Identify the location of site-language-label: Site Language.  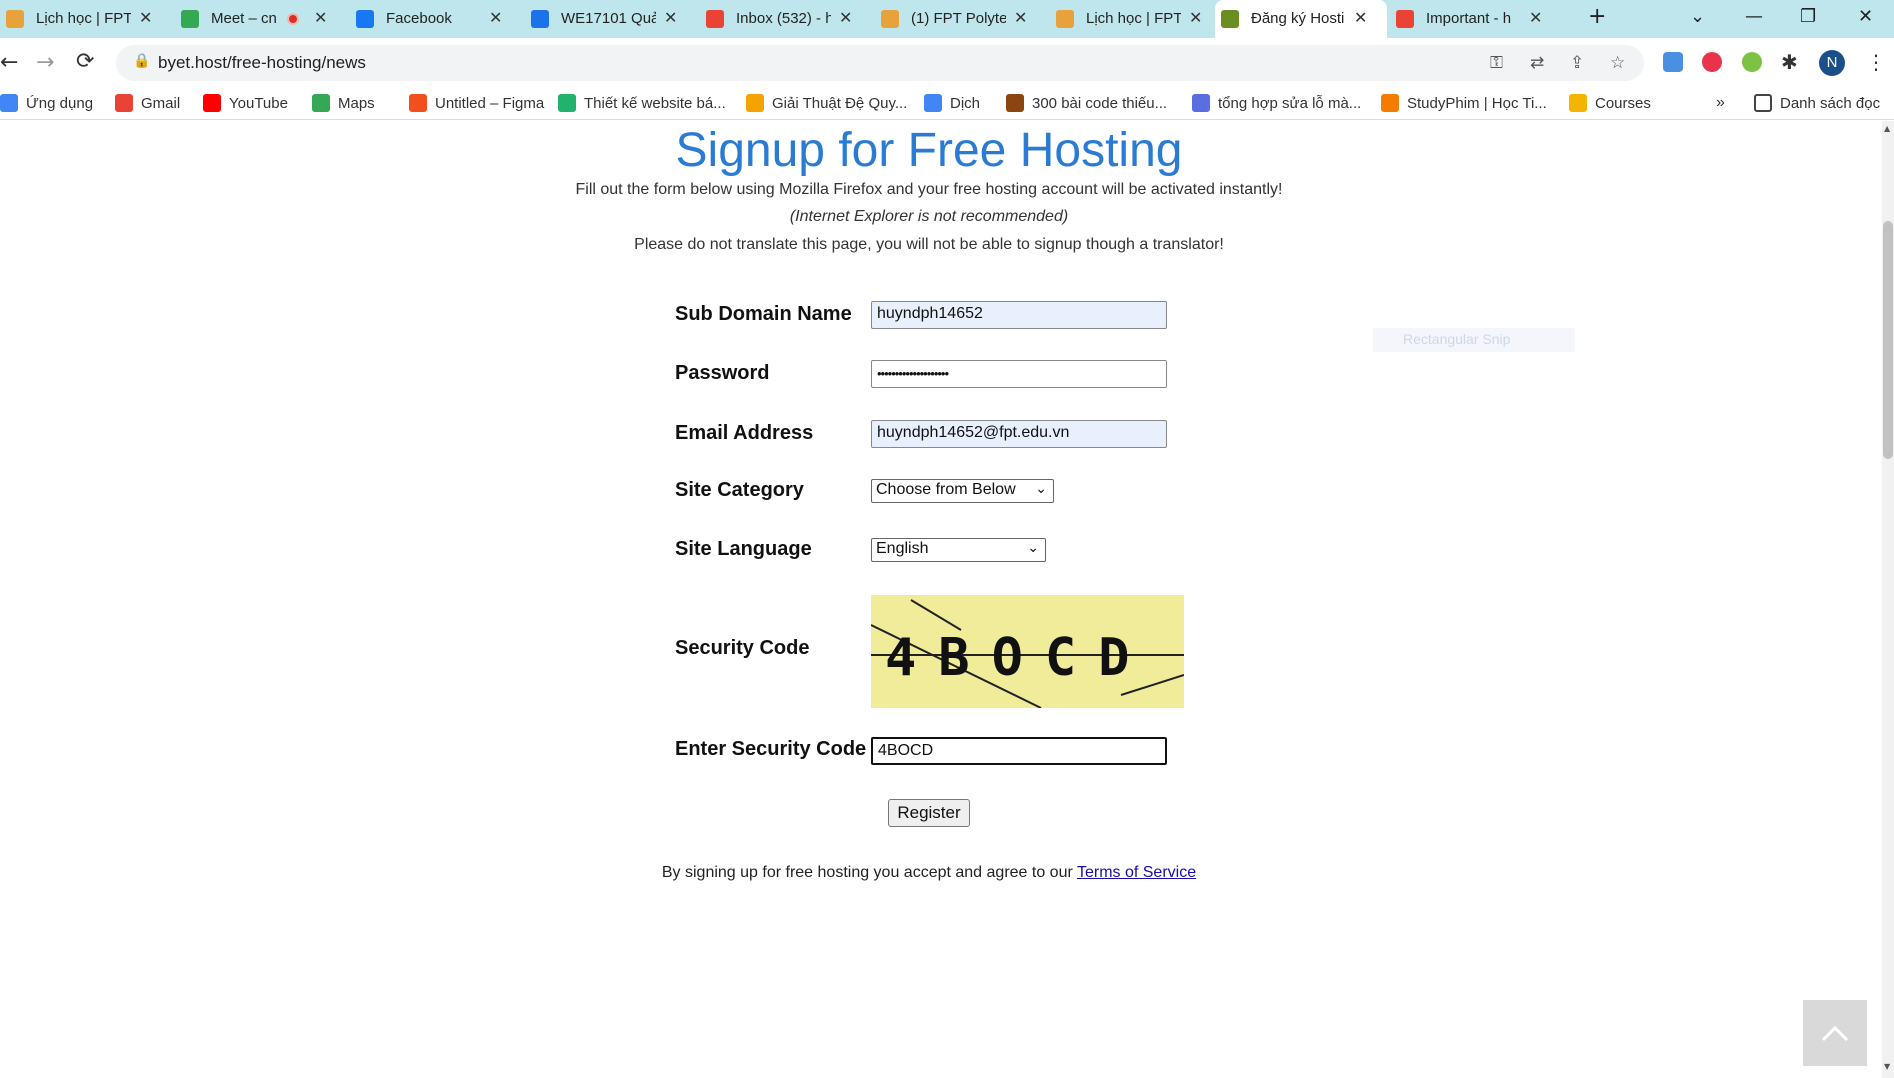
(743, 549).